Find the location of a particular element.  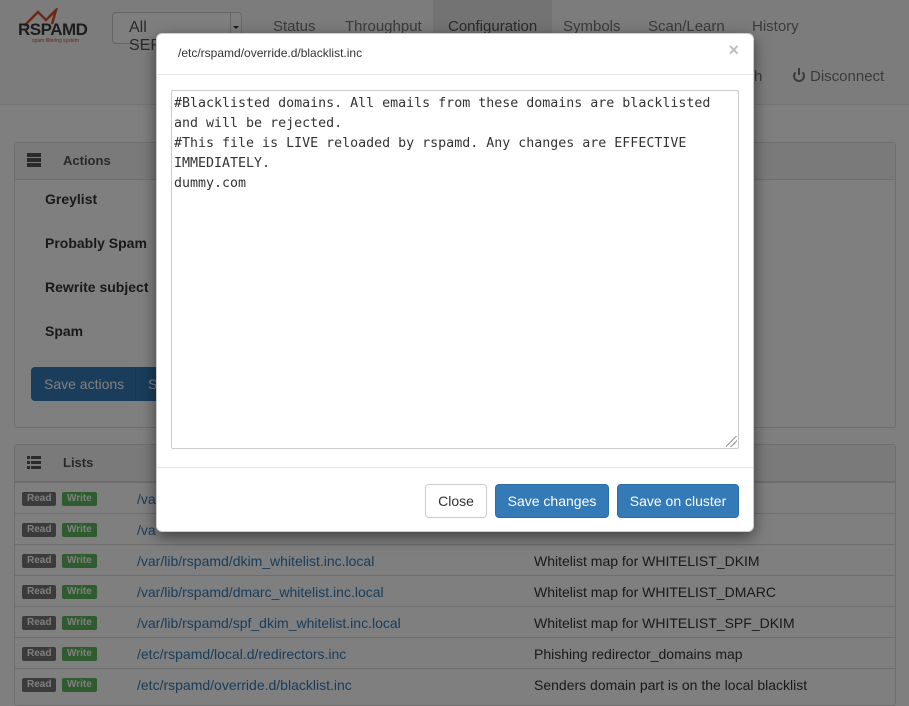

close-button: Close is located at coordinates (456, 501).